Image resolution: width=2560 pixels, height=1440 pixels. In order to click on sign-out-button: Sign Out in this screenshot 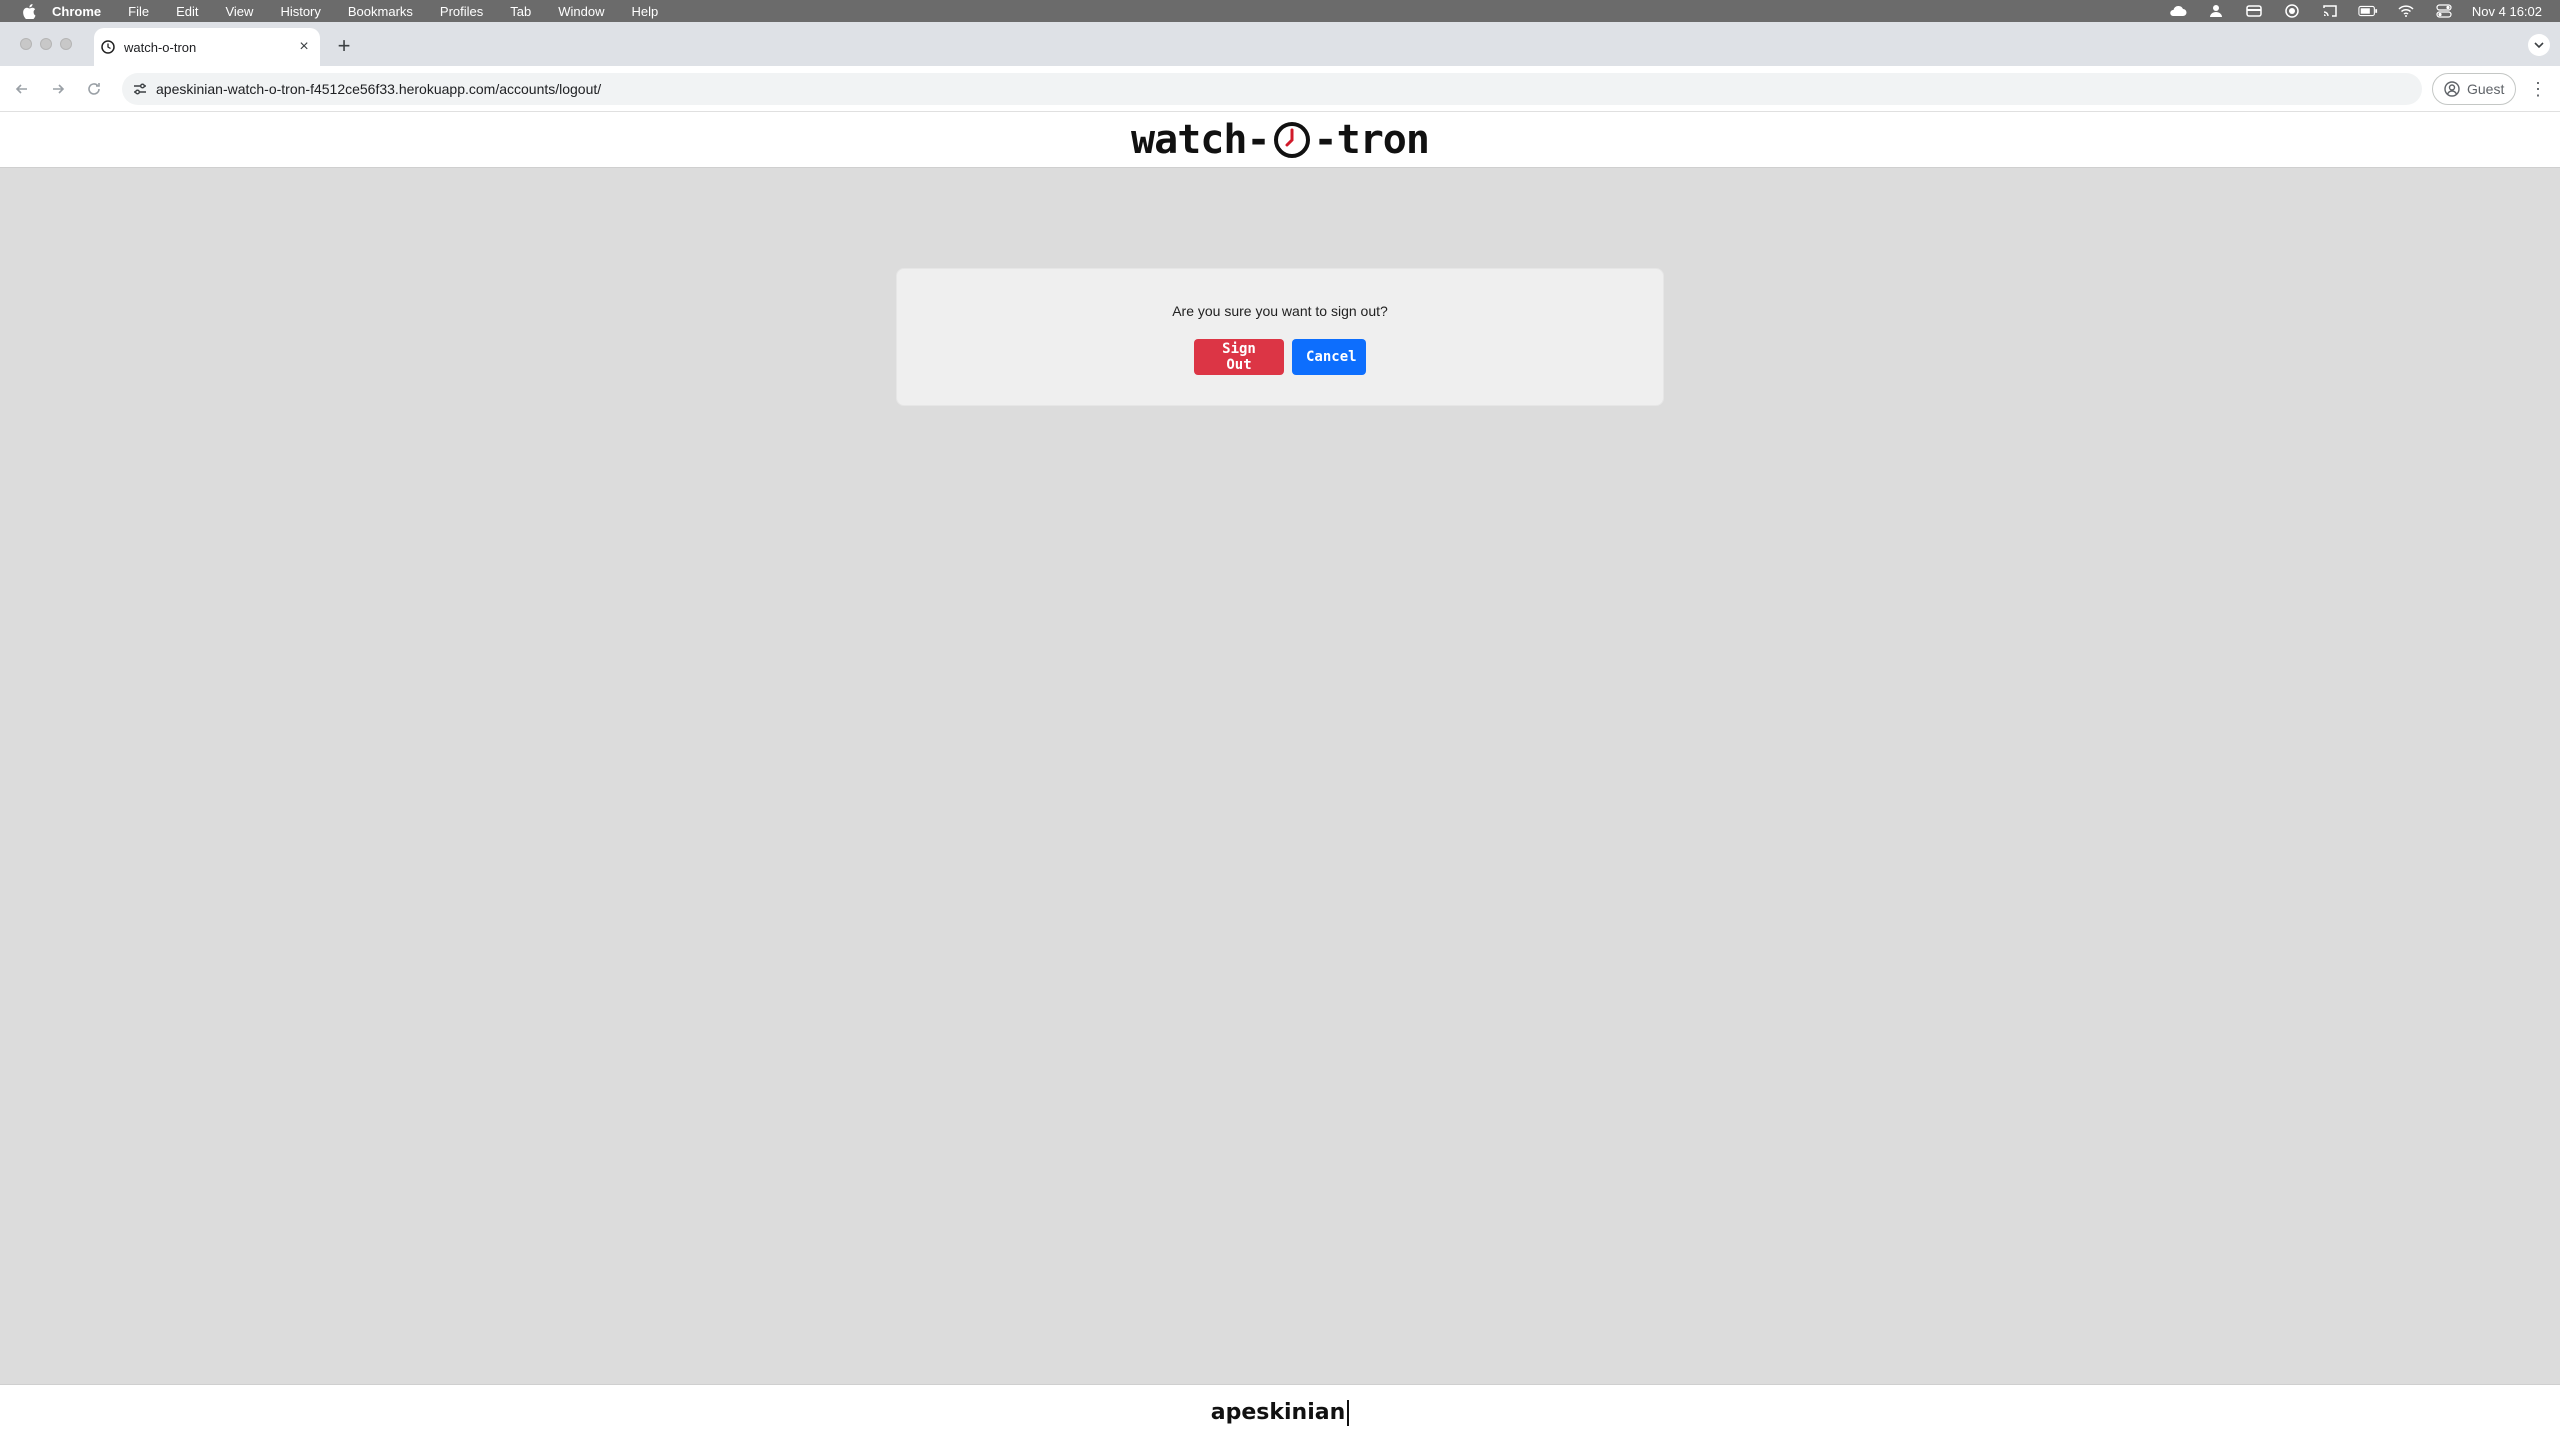, I will do `click(1239, 357)`.